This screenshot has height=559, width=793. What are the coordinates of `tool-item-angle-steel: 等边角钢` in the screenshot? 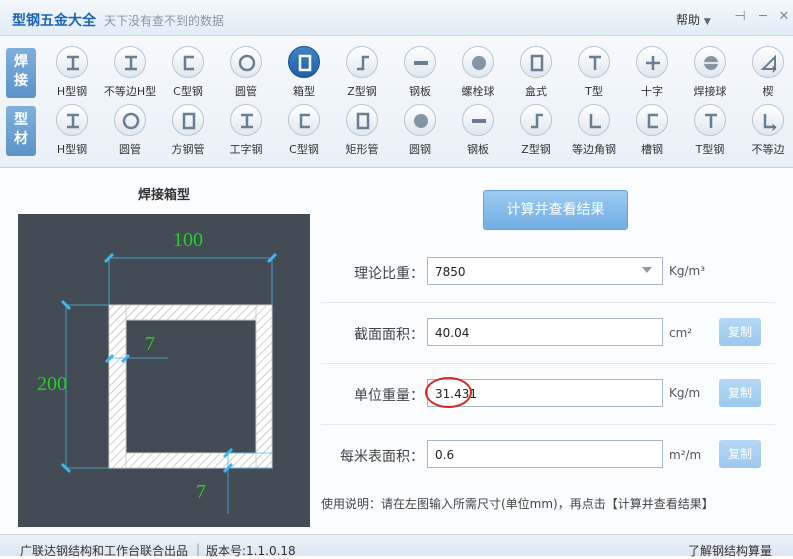 It's located at (594, 129).